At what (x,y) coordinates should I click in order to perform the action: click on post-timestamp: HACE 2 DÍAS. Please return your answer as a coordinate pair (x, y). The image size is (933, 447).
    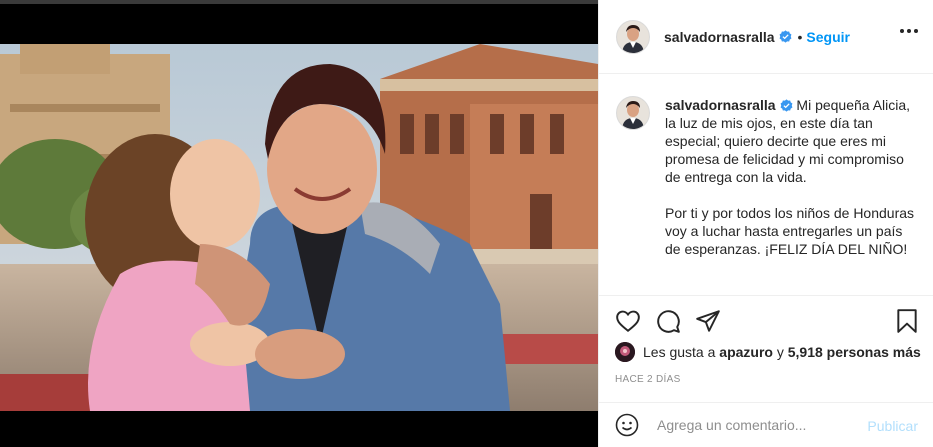
    Looking at the image, I should click on (648, 379).